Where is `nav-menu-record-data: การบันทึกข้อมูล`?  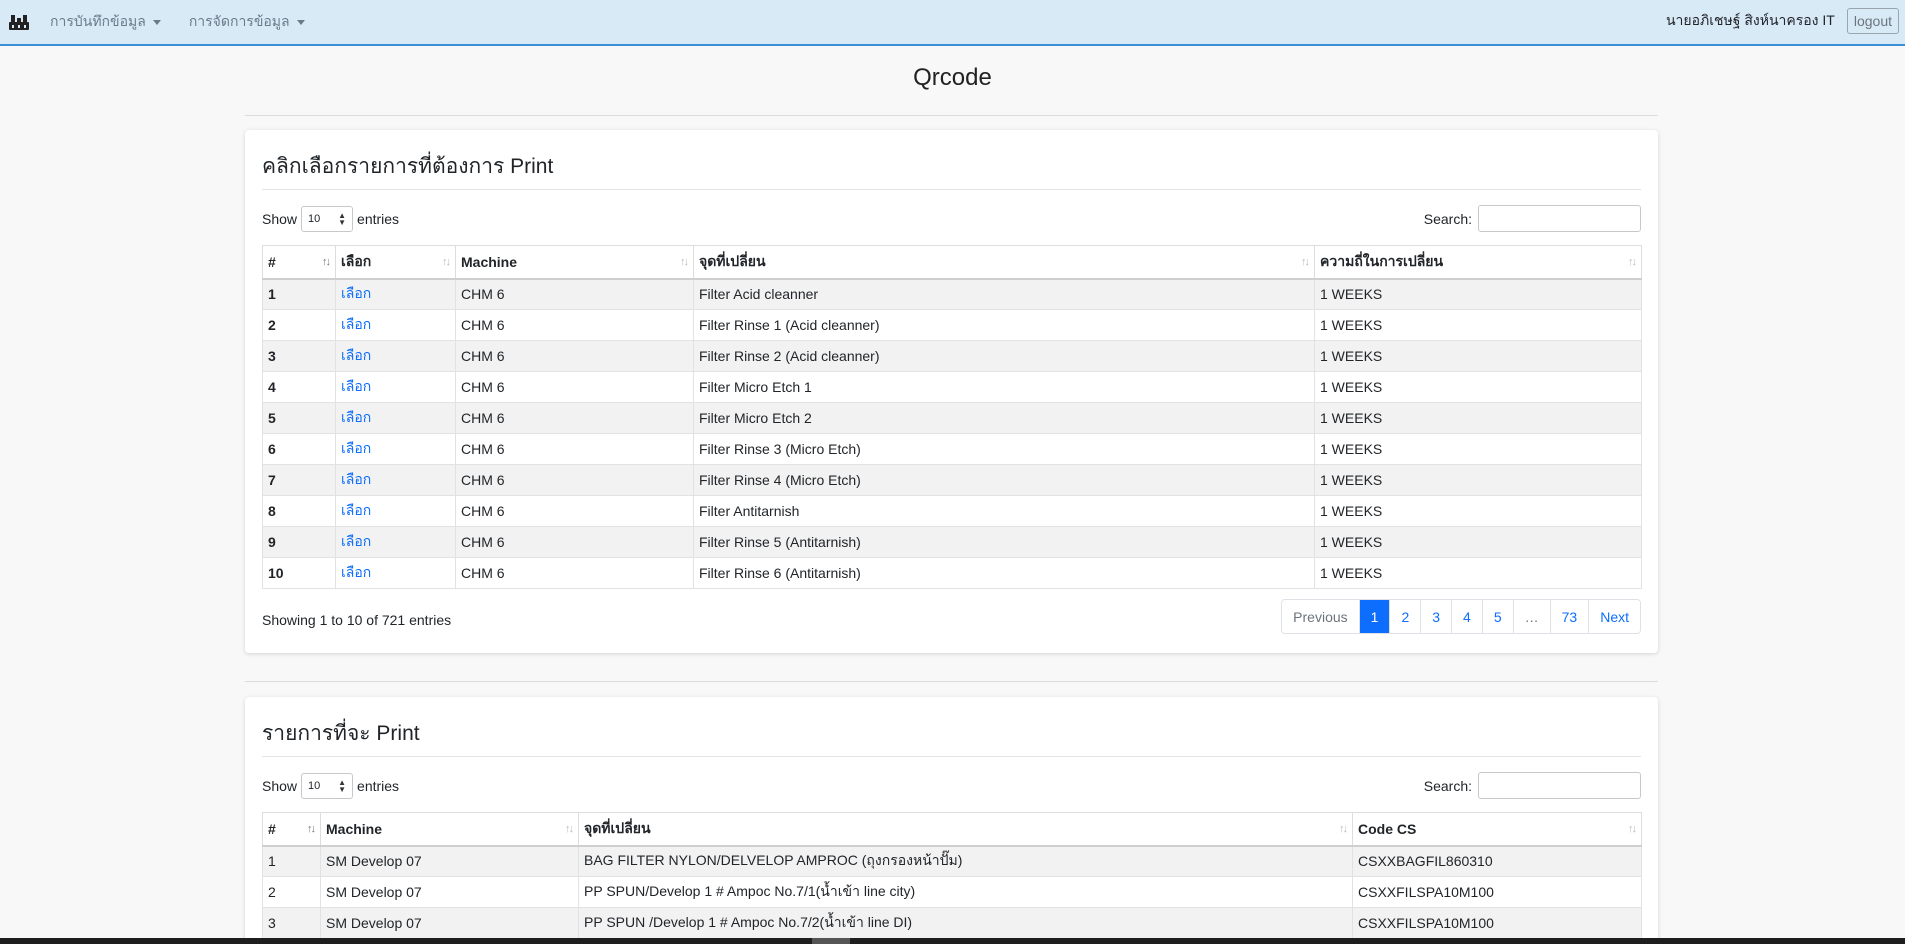 nav-menu-record-data: การบันทึกข้อมูล is located at coordinates (105, 22).